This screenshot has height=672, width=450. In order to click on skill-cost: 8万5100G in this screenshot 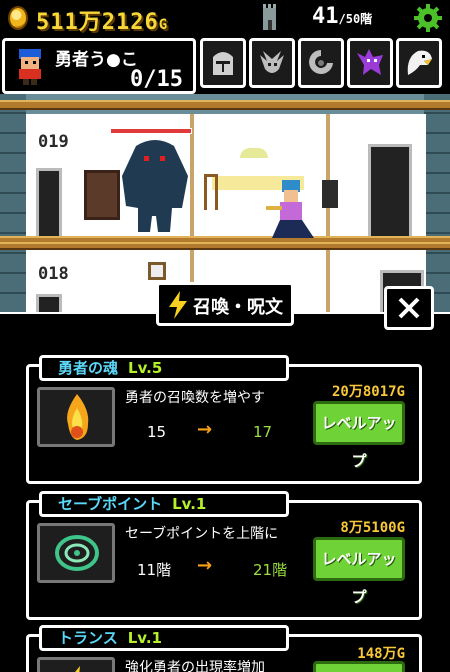, I will do `click(372, 528)`.